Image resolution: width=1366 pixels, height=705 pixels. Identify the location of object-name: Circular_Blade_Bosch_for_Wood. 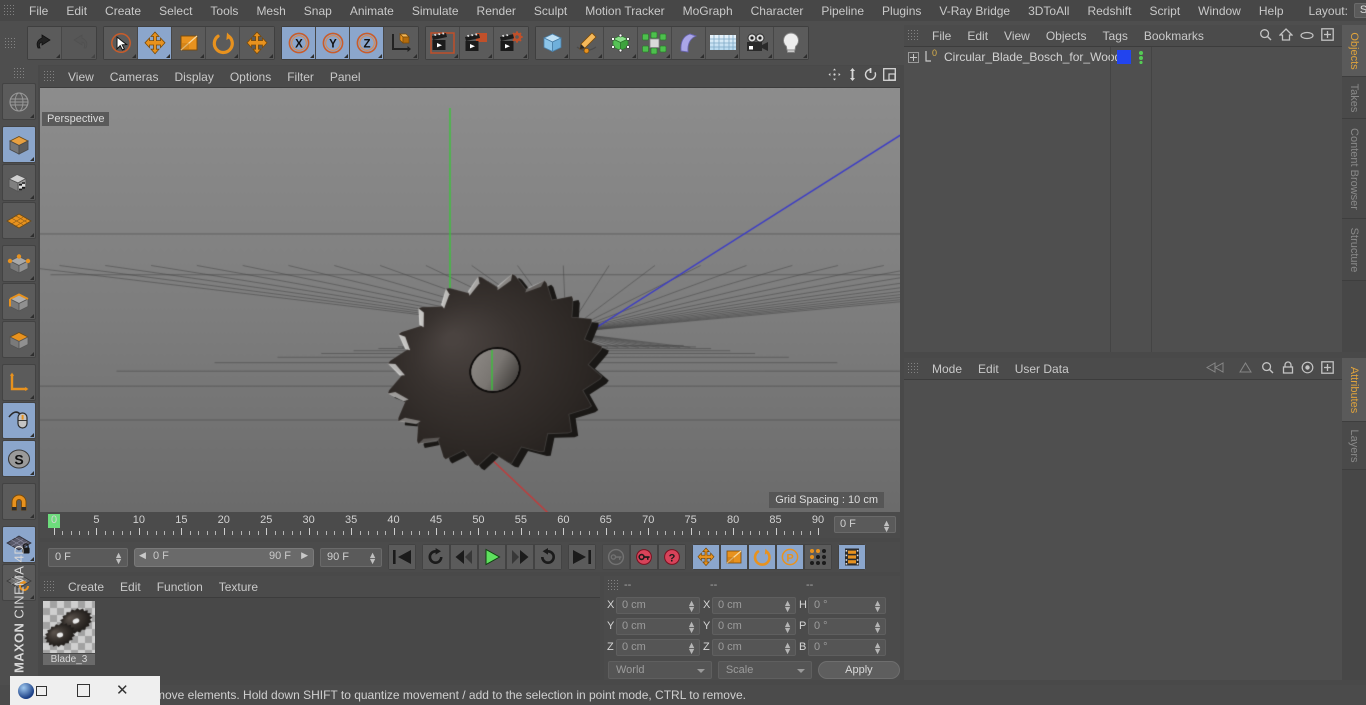
(1032, 57).